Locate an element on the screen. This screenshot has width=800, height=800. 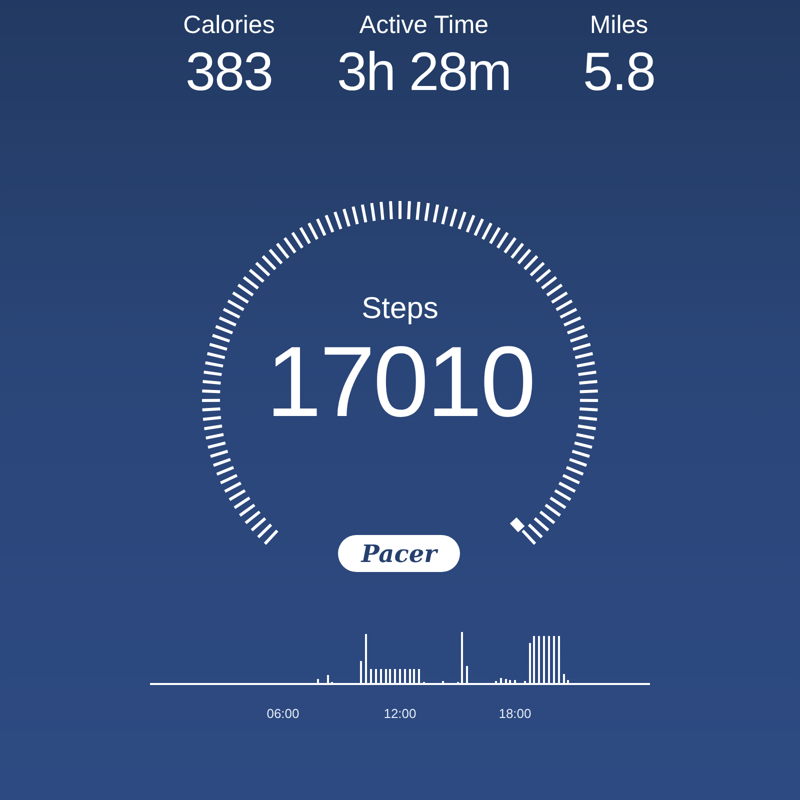
stat-value: 3h 28m is located at coordinates (424, 72).